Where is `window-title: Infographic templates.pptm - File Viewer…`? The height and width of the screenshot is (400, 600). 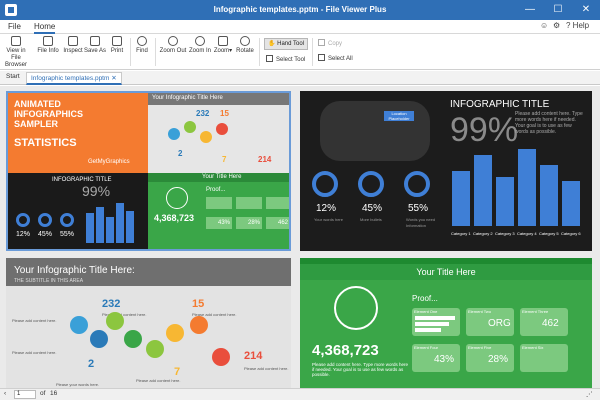
window-title: Infographic templates.pptm - File Viewer… is located at coordinates (300, 9).